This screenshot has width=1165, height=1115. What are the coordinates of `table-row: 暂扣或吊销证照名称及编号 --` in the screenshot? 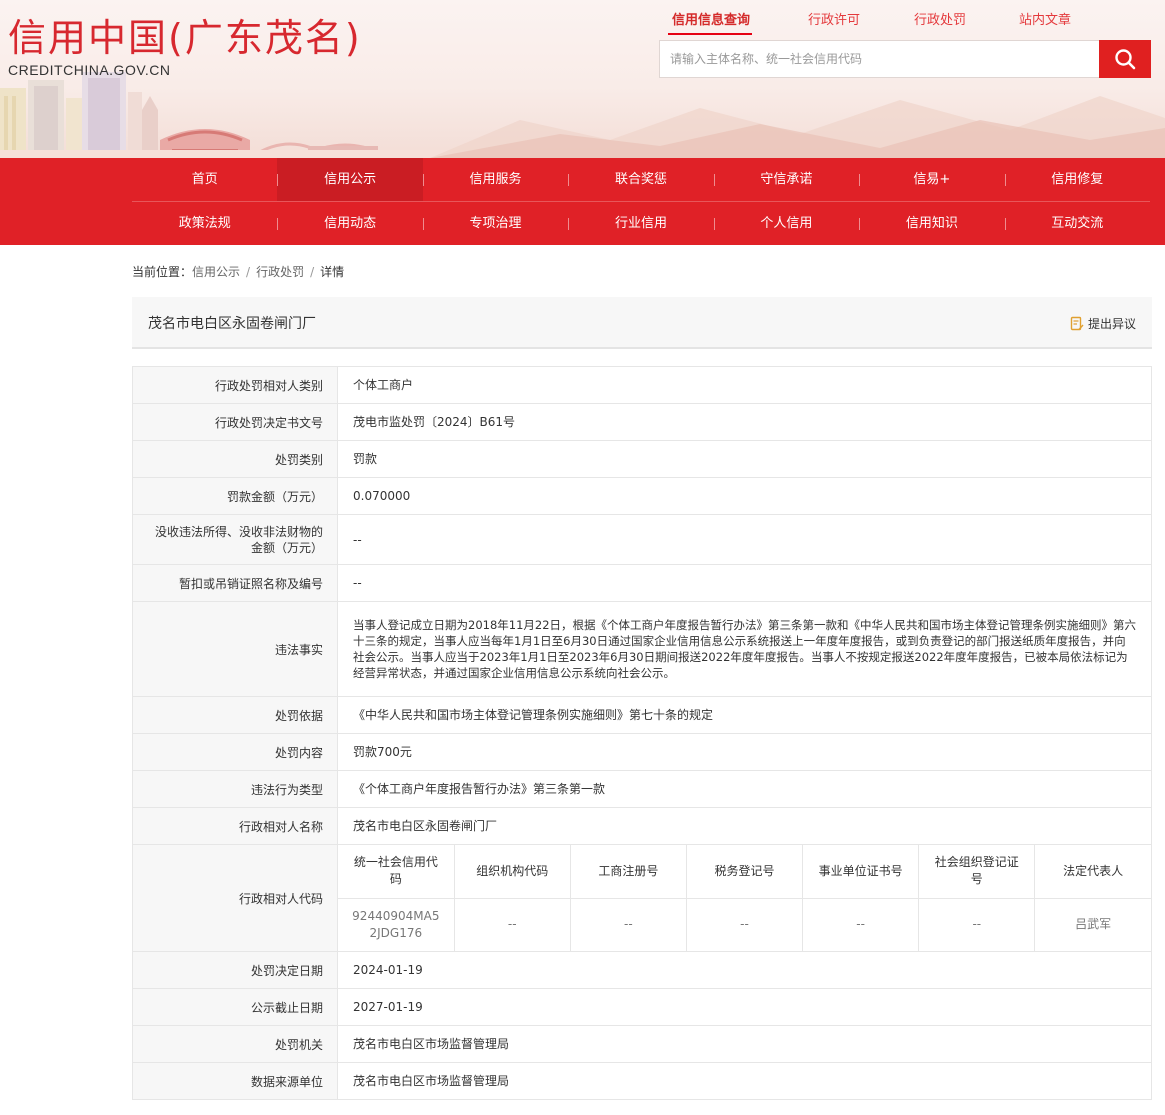 It's located at (642, 583).